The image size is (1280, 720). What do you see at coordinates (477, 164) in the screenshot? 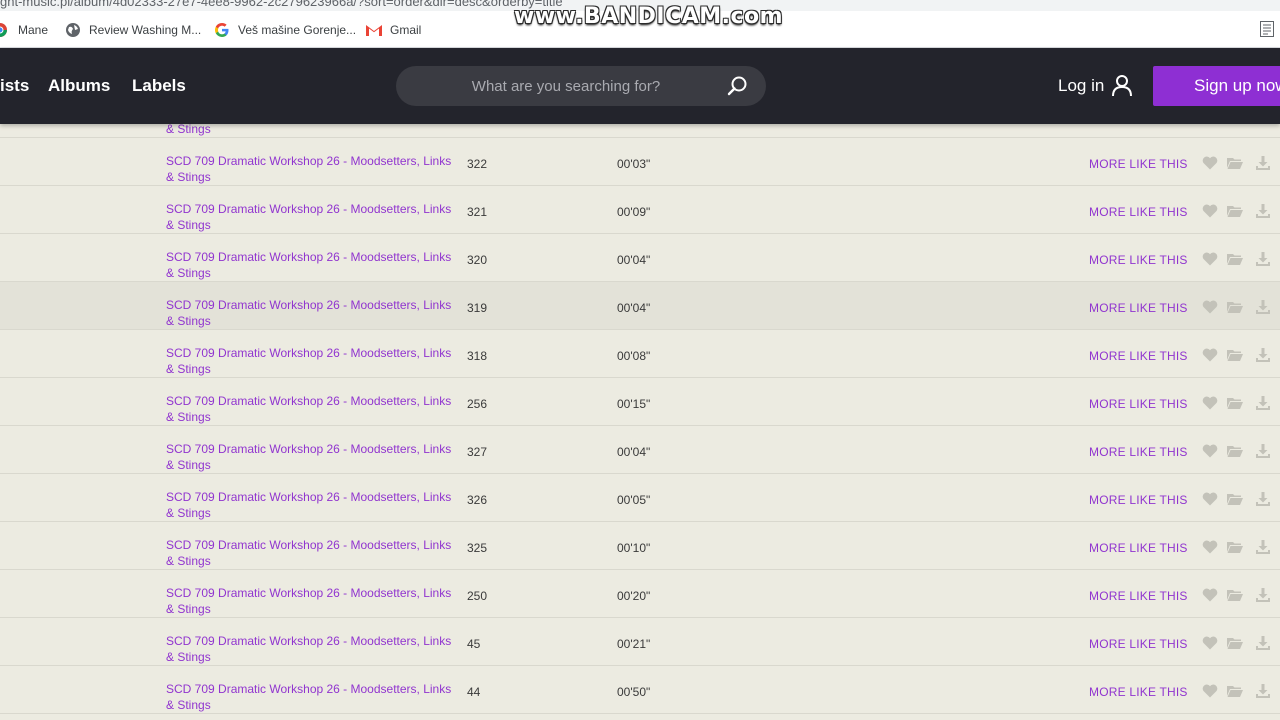
I see `track-number: 322` at bounding box center [477, 164].